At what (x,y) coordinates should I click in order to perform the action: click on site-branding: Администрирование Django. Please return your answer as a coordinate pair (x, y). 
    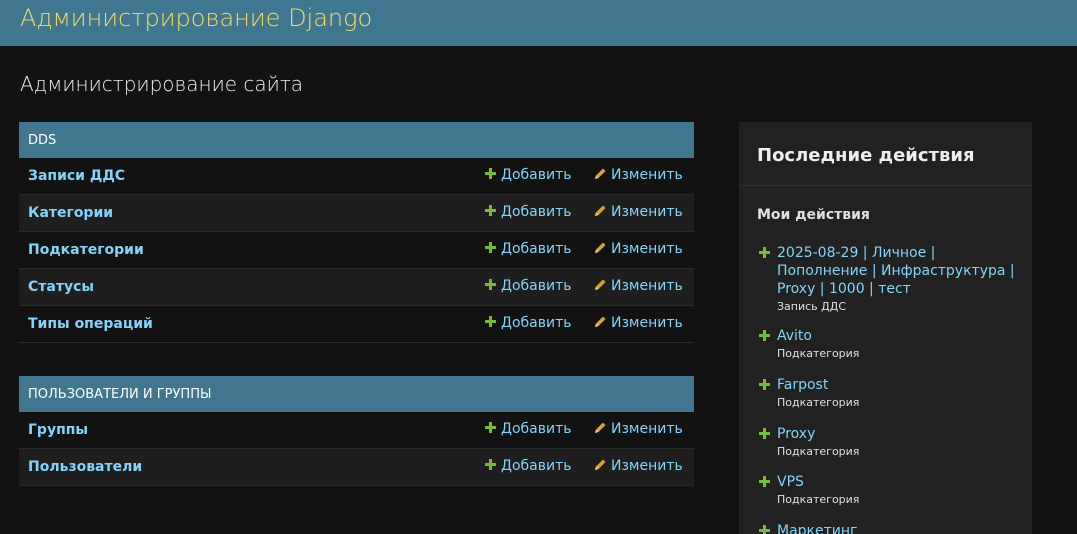
    Looking at the image, I should click on (196, 18).